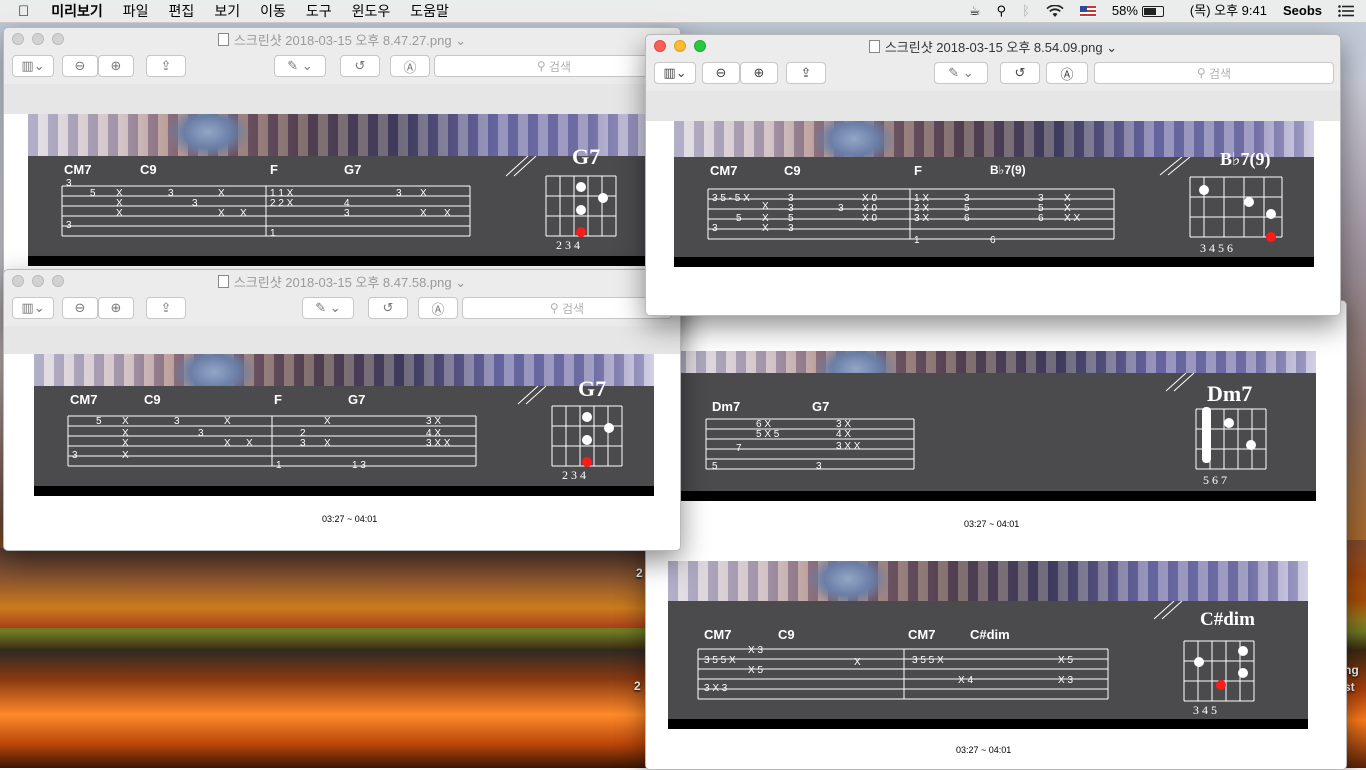 The width and height of the screenshot is (1366, 770). I want to click on menu-go: 이동, so click(273, 11).